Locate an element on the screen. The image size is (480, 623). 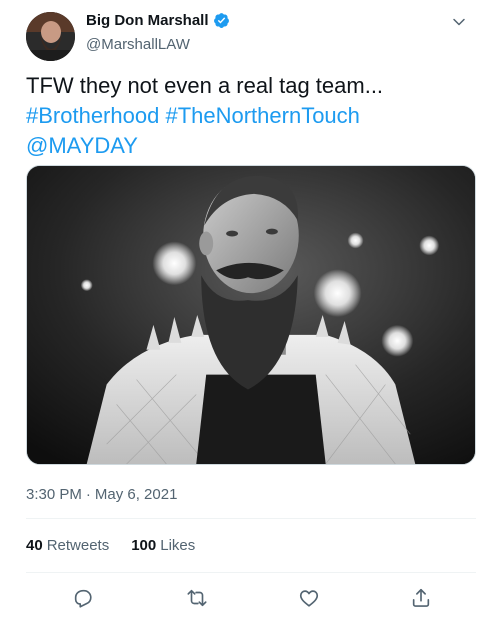
hashtag-link: #TheNorthernTouch is located at coordinates (262, 115).